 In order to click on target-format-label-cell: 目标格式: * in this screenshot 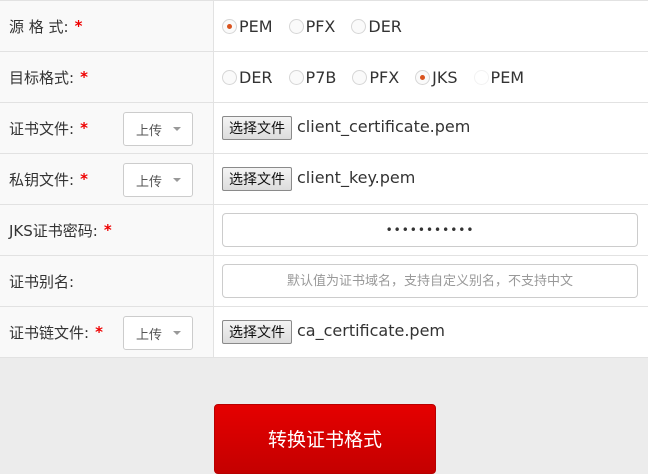, I will do `click(107, 77)`.